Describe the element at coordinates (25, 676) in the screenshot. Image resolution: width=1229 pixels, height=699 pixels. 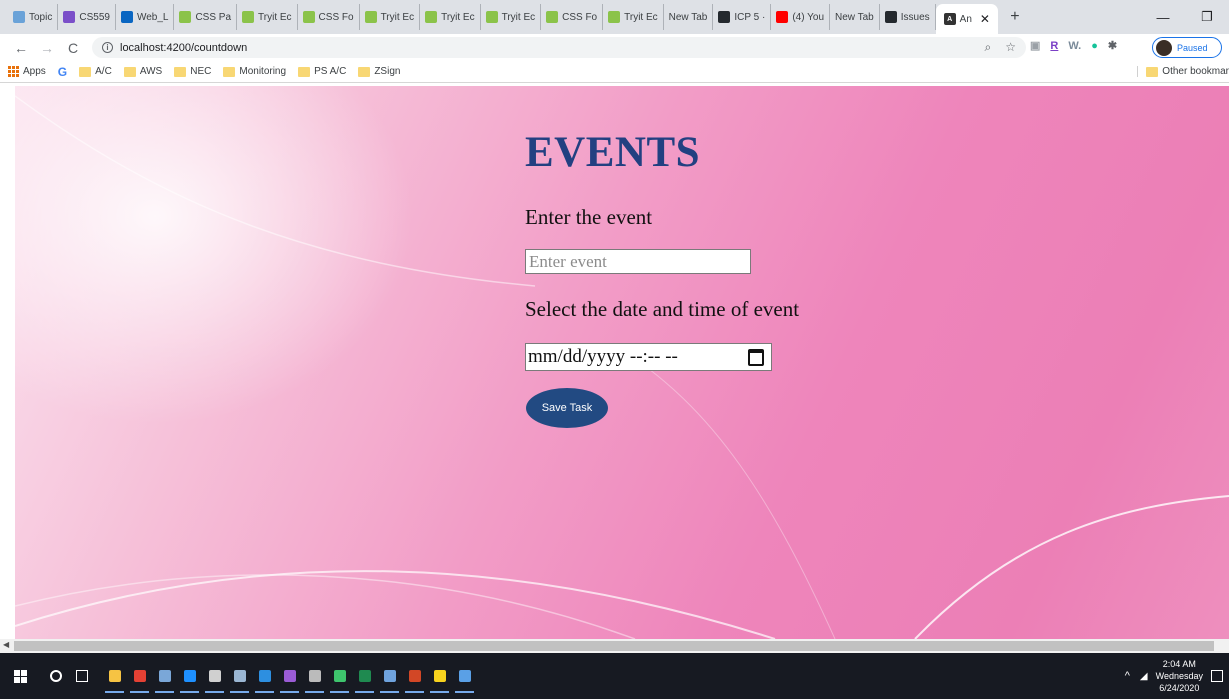
I see `start-button` at that location.